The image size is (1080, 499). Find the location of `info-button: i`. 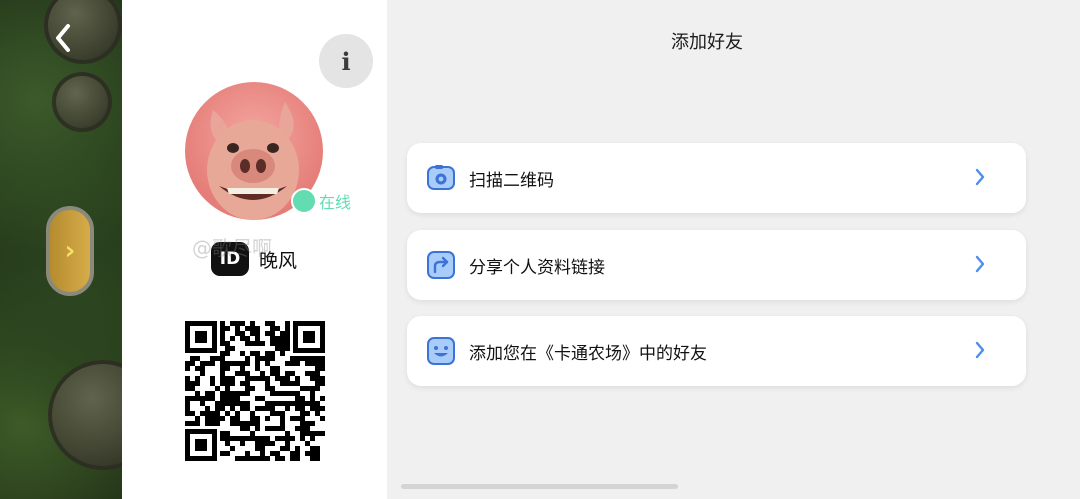

info-button: i is located at coordinates (346, 61).